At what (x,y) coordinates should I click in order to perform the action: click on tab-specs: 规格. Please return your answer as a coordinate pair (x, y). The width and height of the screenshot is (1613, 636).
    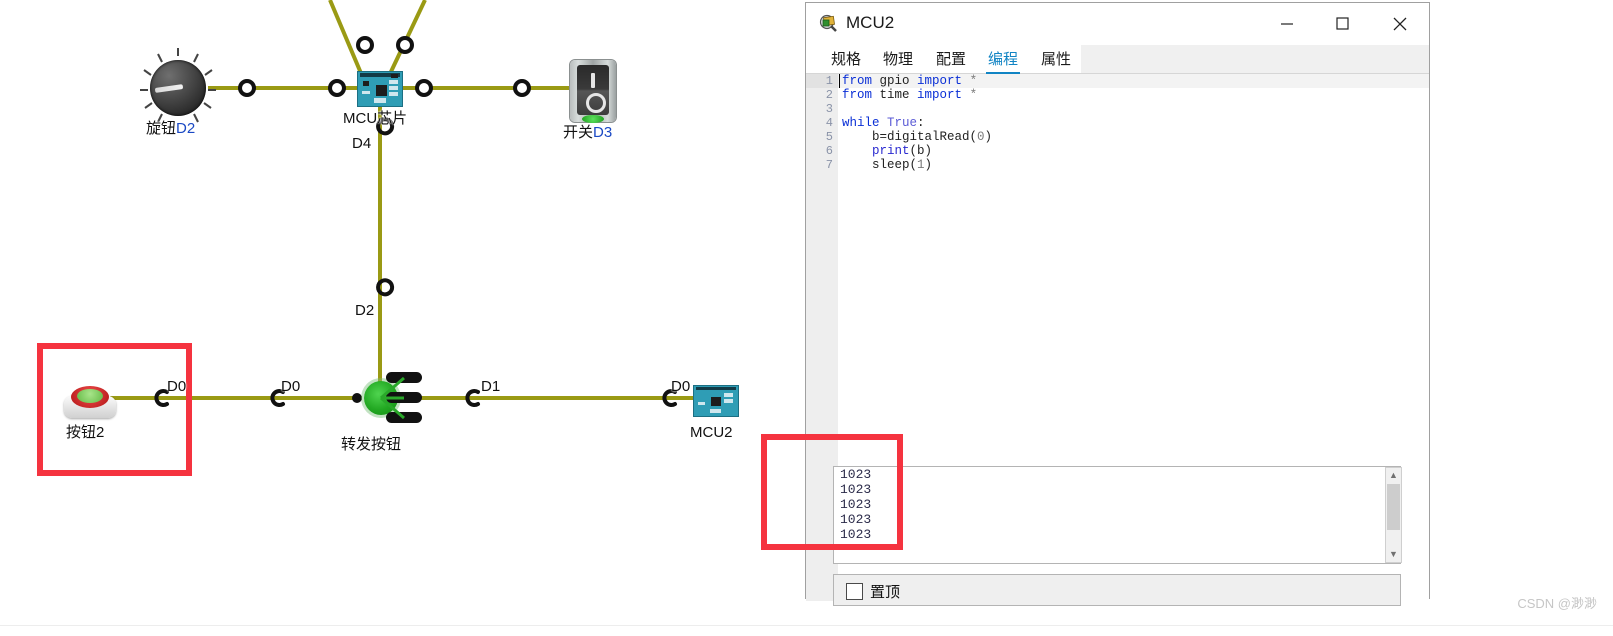
    Looking at the image, I should click on (846, 58).